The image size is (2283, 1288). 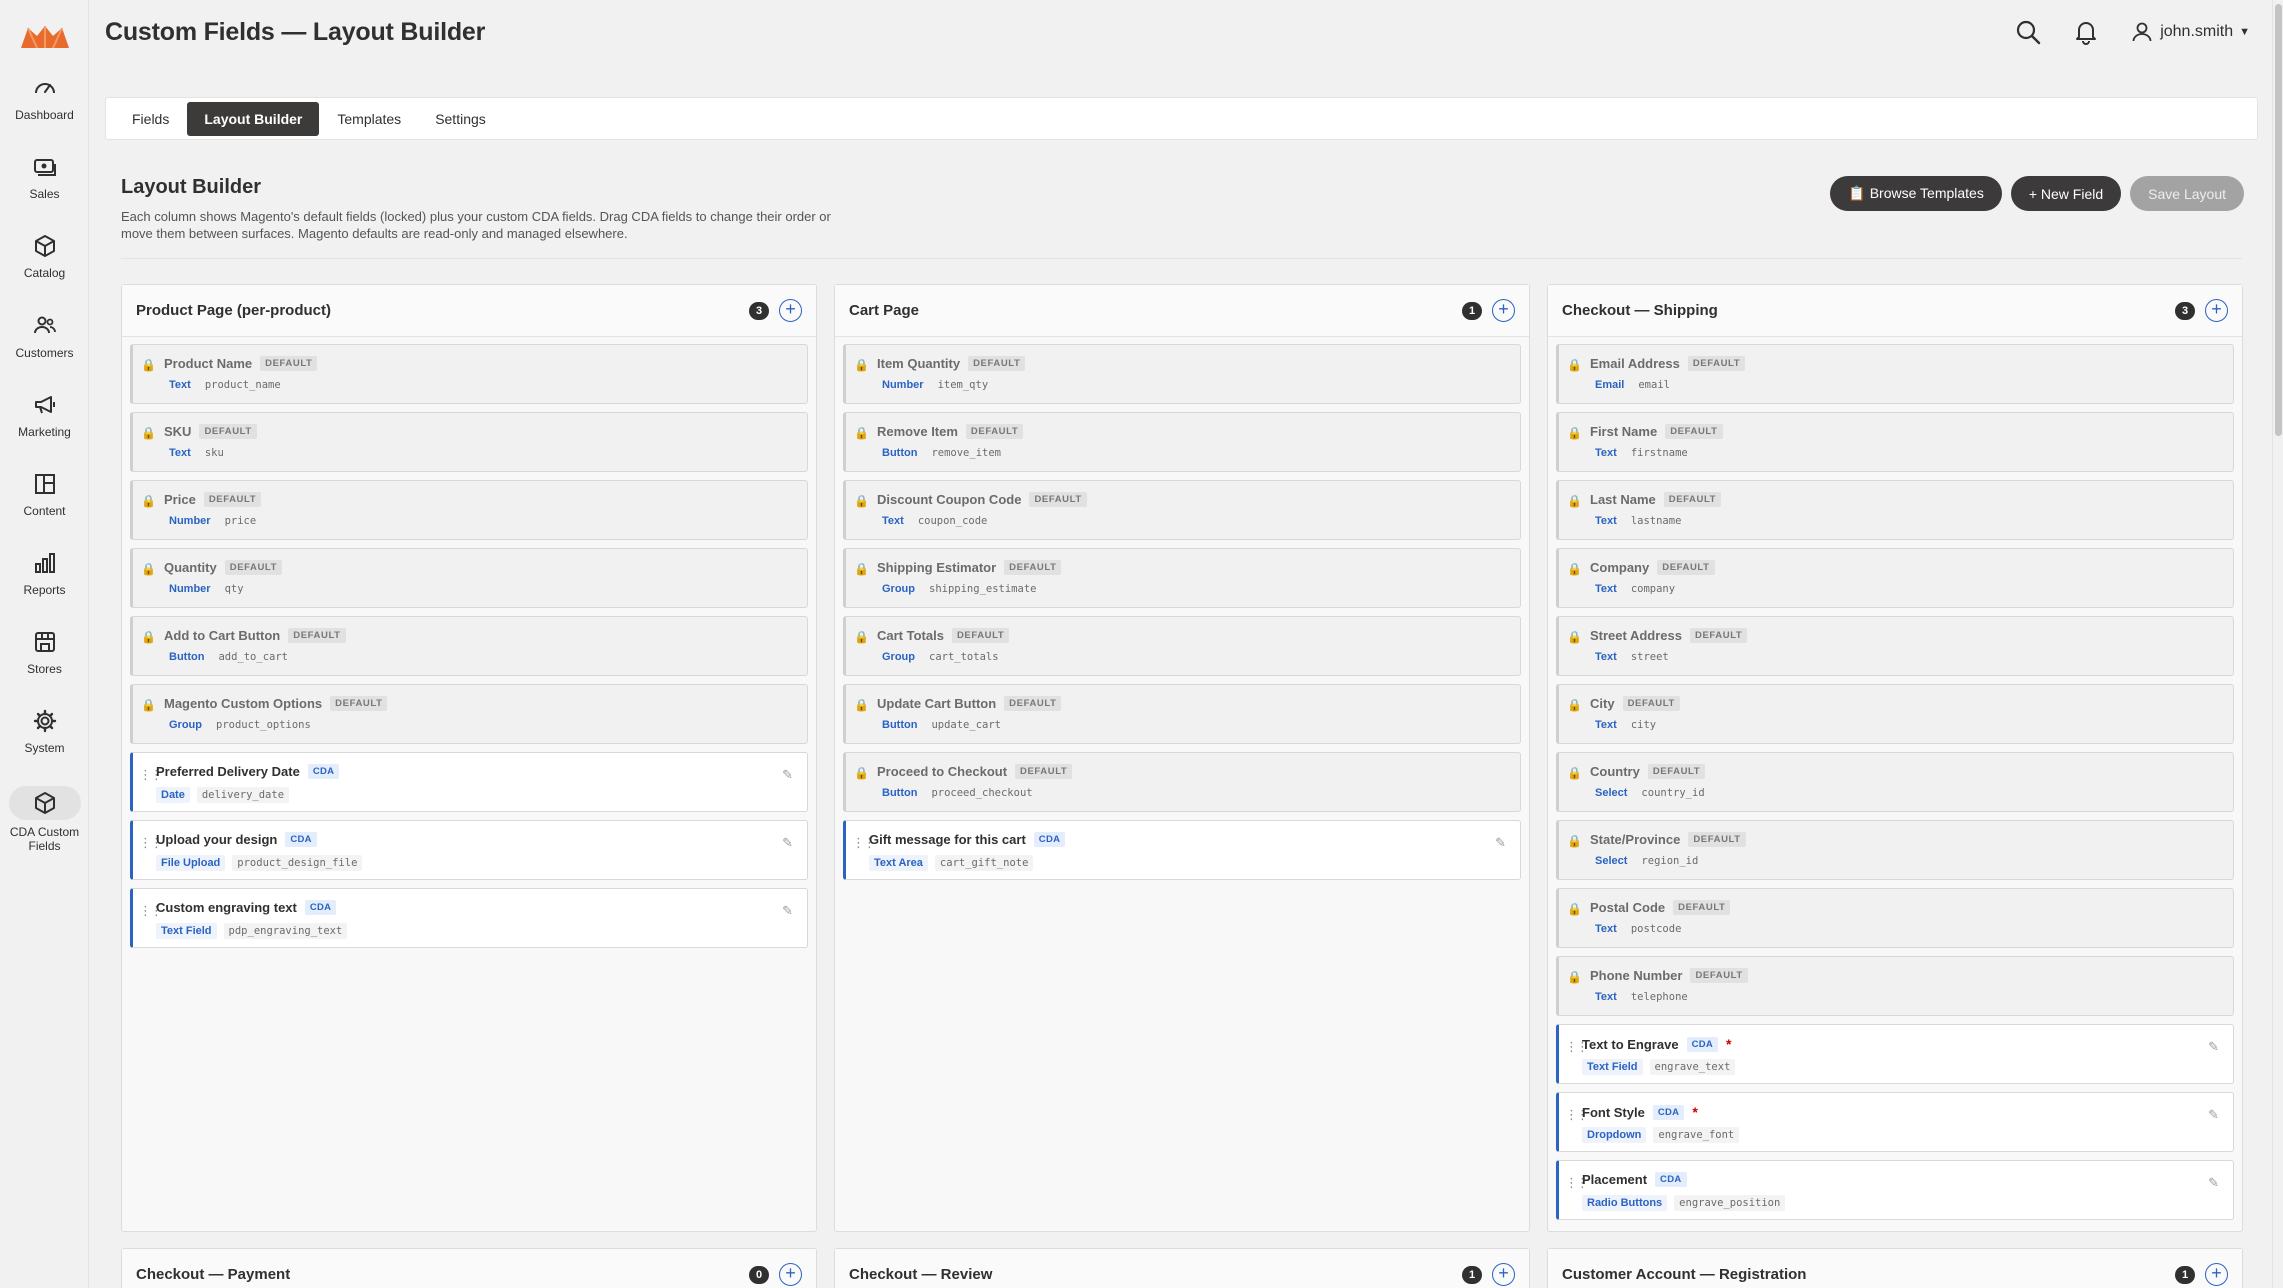 What do you see at coordinates (969, 567) in the screenshot?
I see `field-name-row: Shipping Estimator DEFAULT` at bounding box center [969, 567].